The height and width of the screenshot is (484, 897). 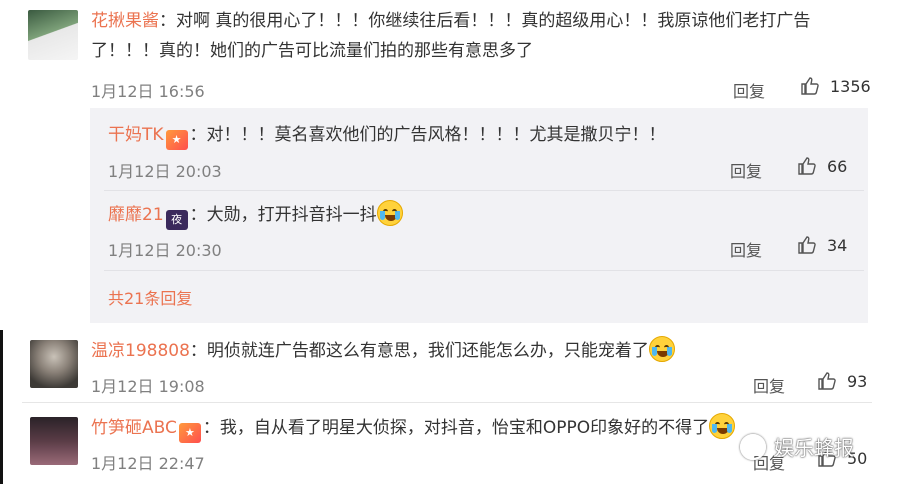 What do you see at coordinates (283, 215) in the screenshot?
I see `comment-text: ：大勋，打开抖音抖一抖` at bounding box center [283, 215].